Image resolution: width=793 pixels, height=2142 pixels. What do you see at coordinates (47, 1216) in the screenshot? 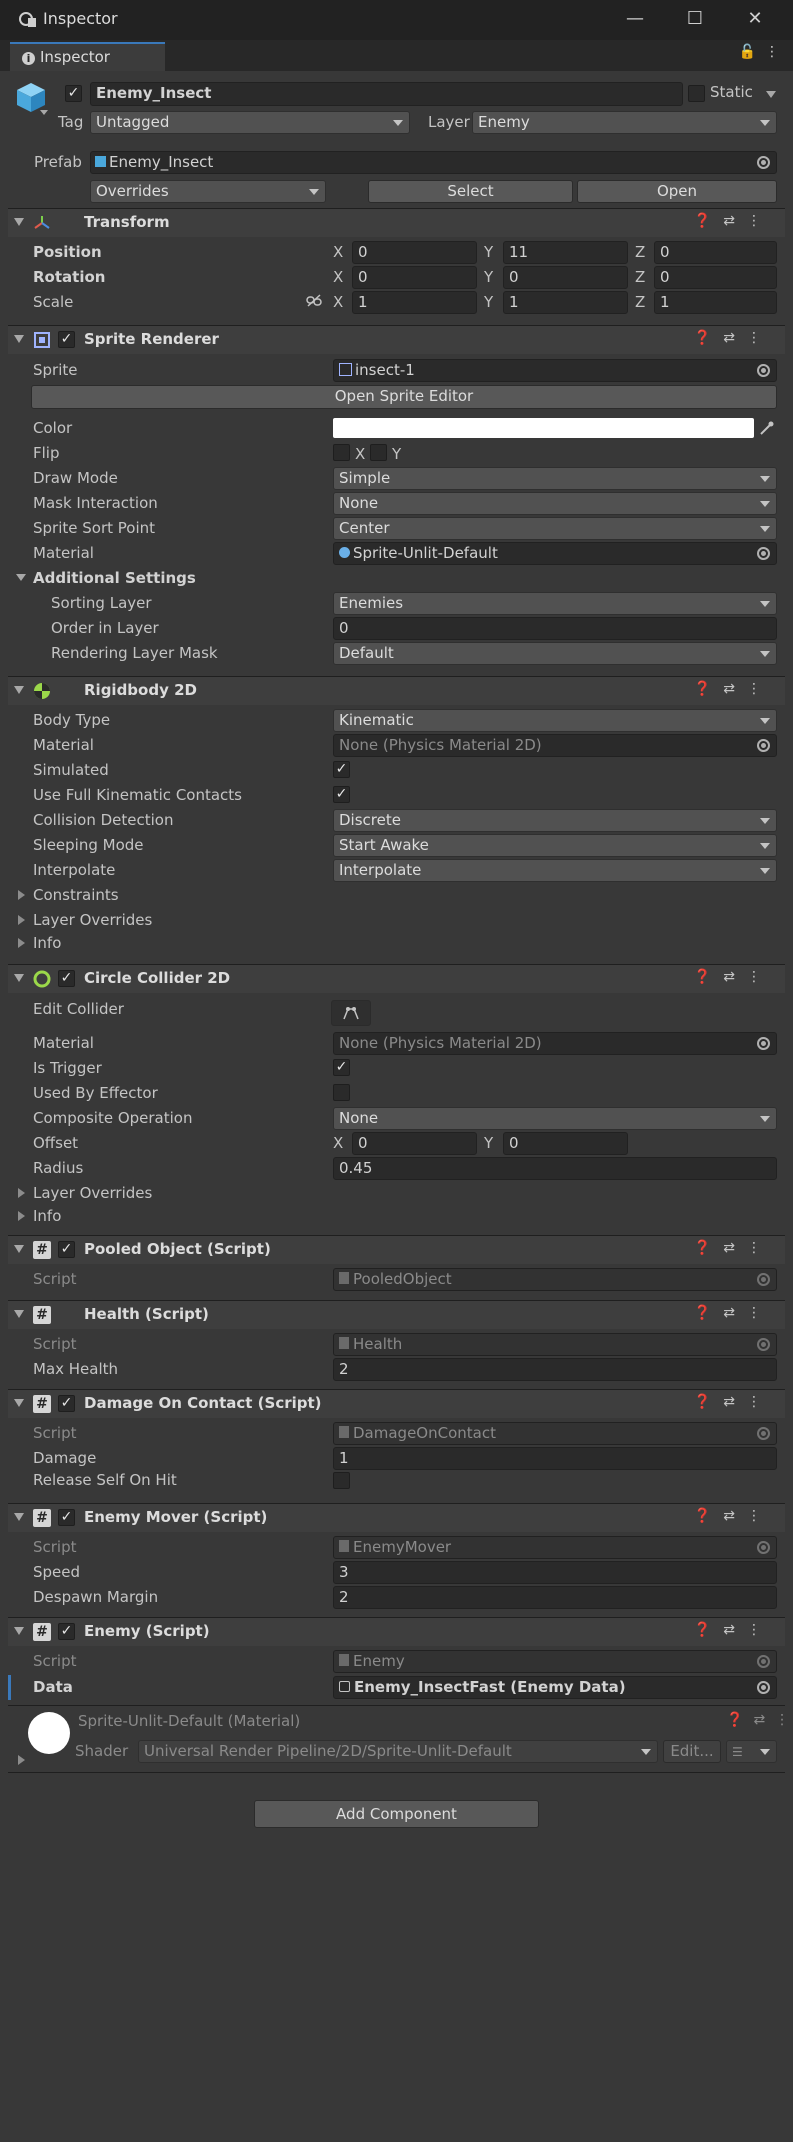
I see `cc-info-label: Info` at bounding box center [47, 1216].